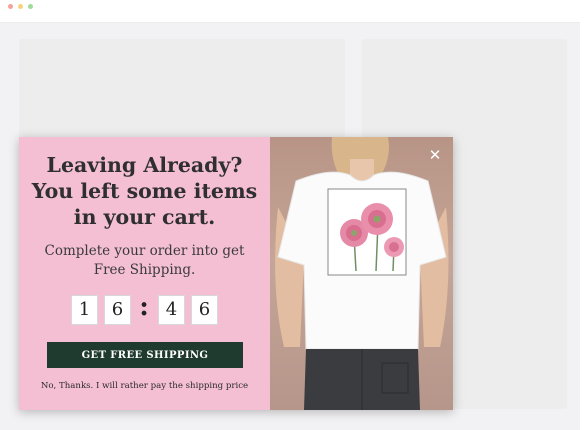  Describe the element at coordinates (30, 6) in the screenshot. I see `window-maximize-dot` at that location.